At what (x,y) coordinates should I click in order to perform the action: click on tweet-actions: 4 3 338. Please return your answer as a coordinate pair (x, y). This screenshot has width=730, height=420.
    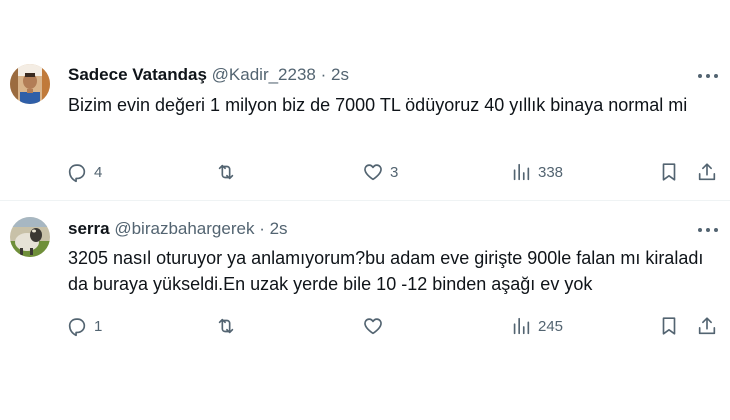
    Looking at the image, I should click on (396, 172).